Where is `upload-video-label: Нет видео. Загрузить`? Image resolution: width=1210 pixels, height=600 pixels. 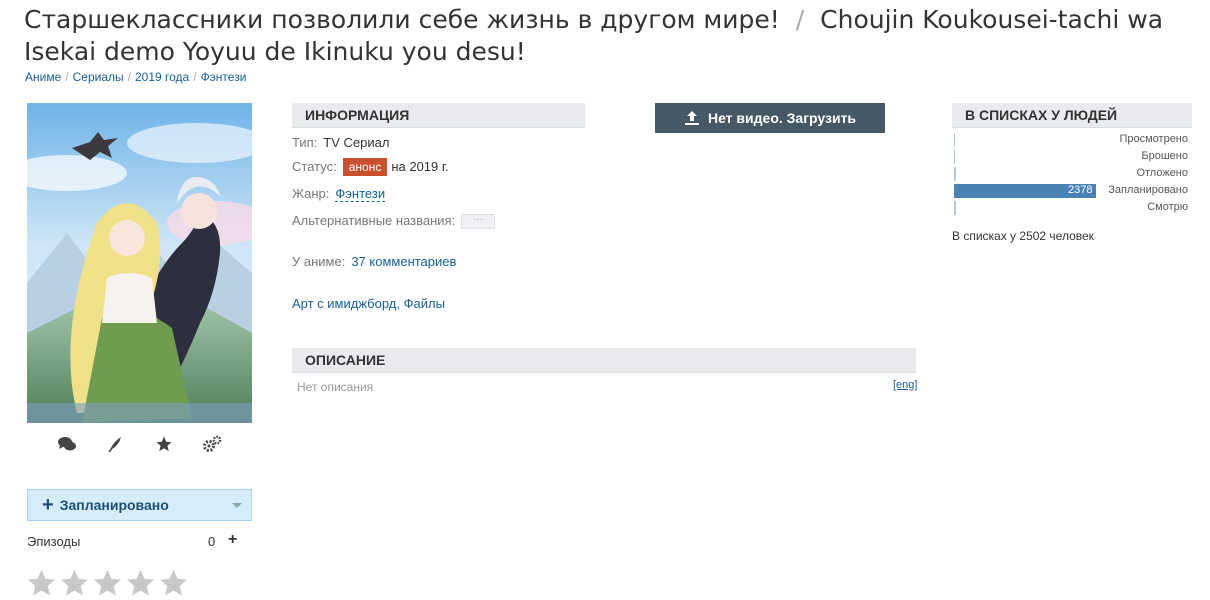 upload-video-label: Нет видео. Загрузить is located at coordinates (782, 118).